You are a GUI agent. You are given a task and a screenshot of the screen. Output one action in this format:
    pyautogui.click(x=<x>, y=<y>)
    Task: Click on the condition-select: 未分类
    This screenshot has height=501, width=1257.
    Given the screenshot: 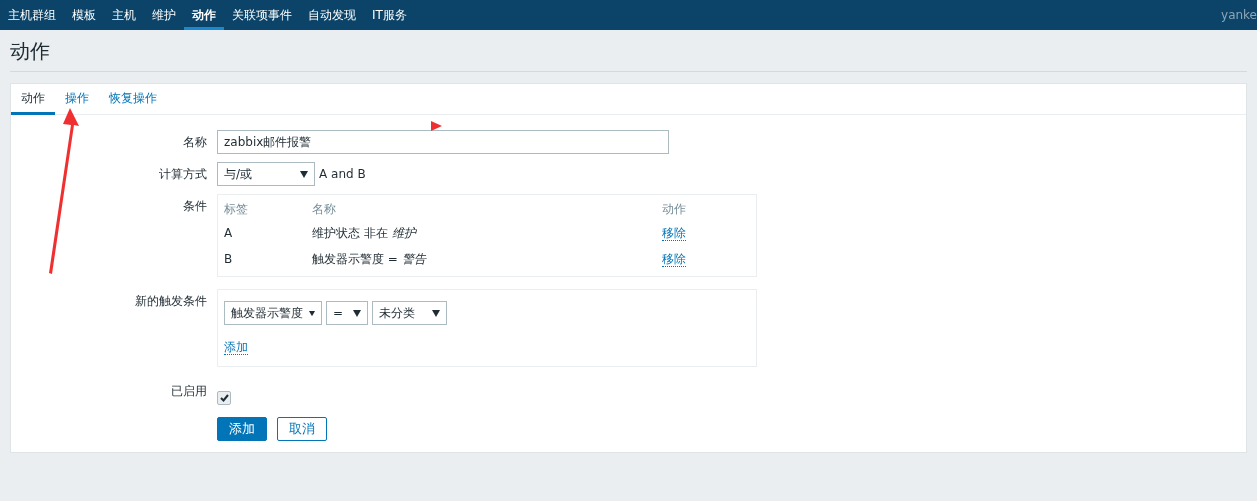 What is the action you would take?
    pyautogui.click(x=409, y=313)
    